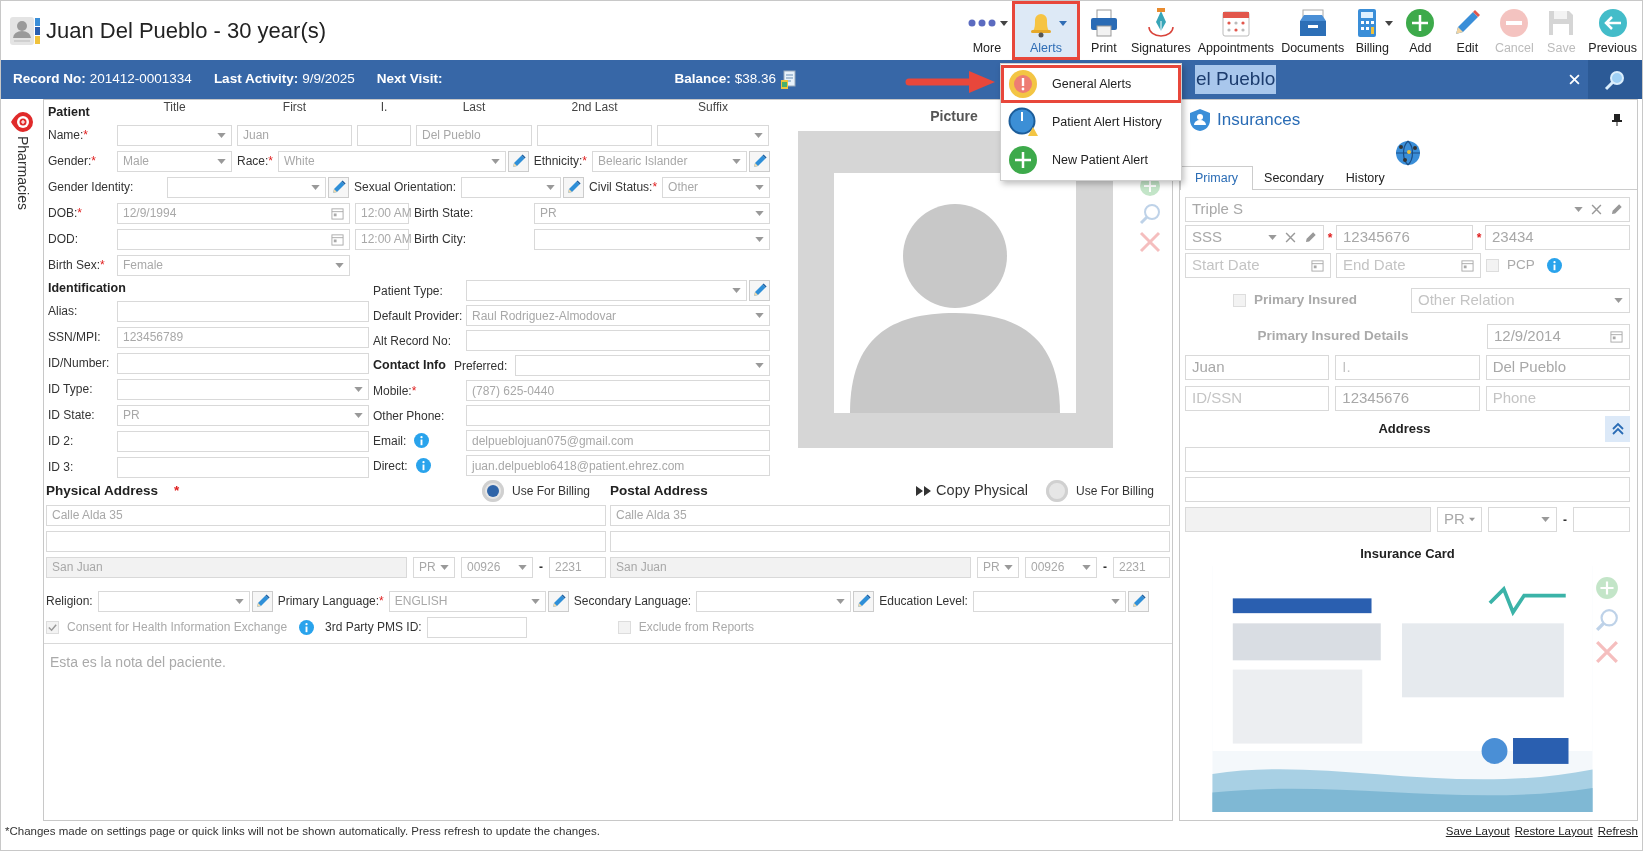 Image resolution: width=1643 pixels, height=851 pixels. What do you see at coordinates (1558, 336) in the screenshot?
I see `date-field: 12/9/2014` at bounding box center [1558, 336].